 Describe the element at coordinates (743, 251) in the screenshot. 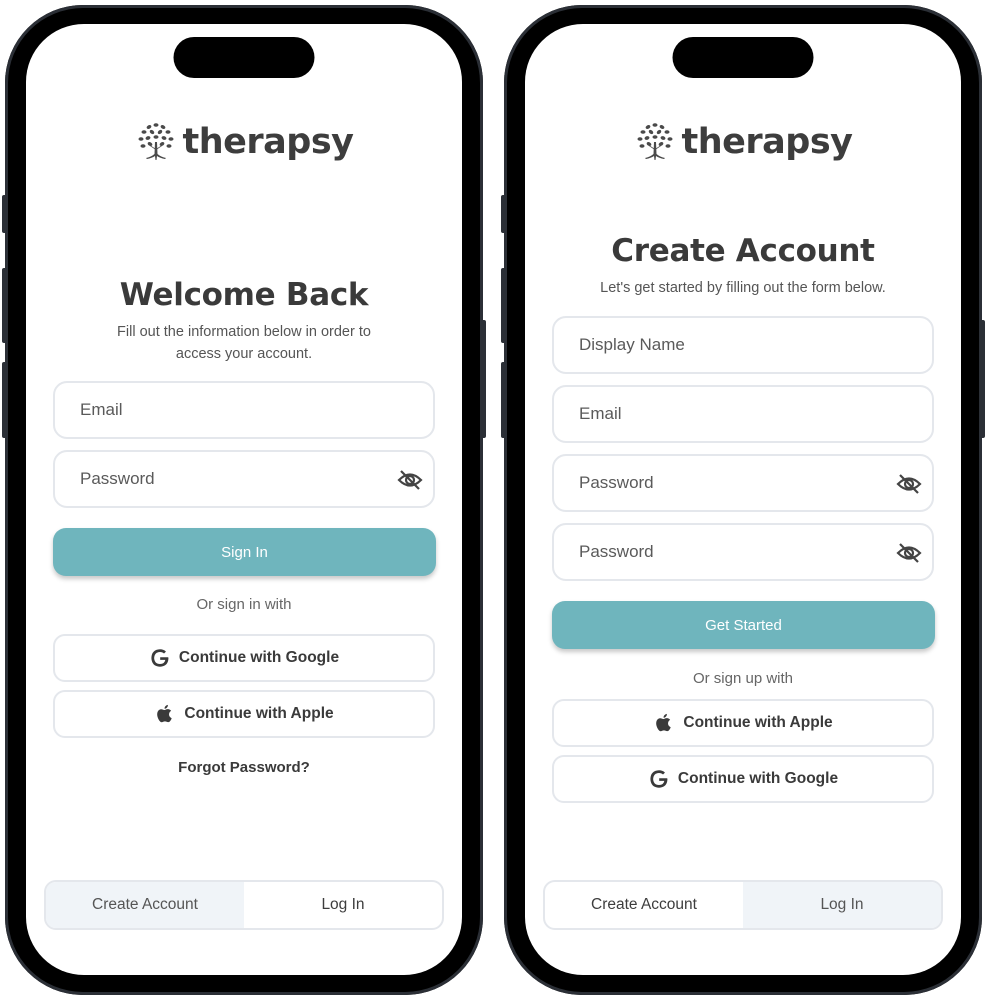

I see `page-title: Create Account` at that location.